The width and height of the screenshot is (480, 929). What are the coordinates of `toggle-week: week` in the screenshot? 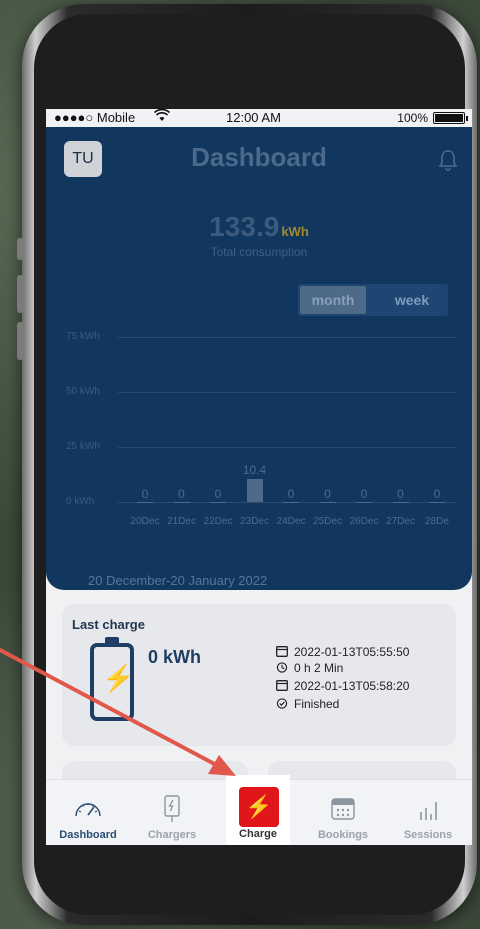 It's located at (412, 300).